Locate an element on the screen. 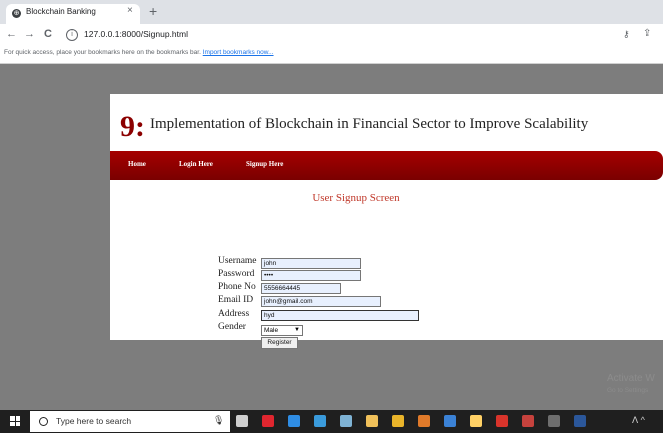  store-app-icon is located at coordinates (372, 421).